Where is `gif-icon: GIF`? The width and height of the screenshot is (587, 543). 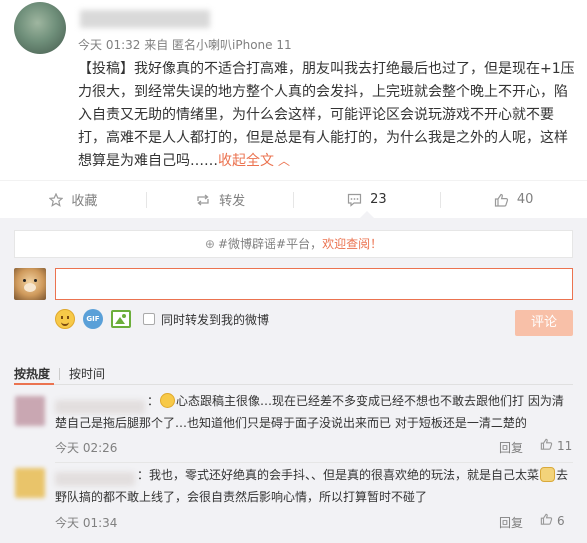 gif-icon: GIF is located at coordinates (93, 319).